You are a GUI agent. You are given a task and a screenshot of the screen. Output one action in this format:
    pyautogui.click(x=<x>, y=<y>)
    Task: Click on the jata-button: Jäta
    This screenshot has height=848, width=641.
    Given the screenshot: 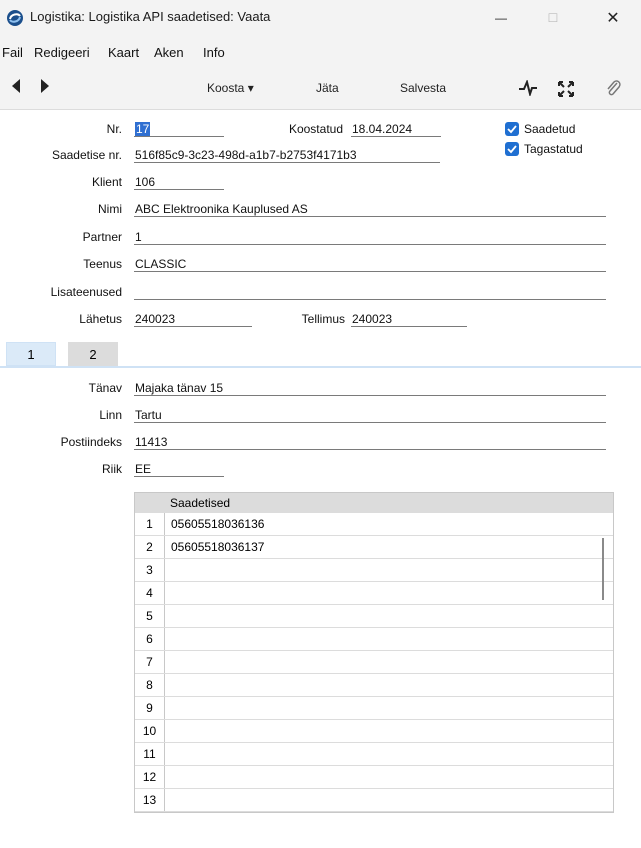 What is the action you would take?
    pyautogui.click(x=327, y=88)
    